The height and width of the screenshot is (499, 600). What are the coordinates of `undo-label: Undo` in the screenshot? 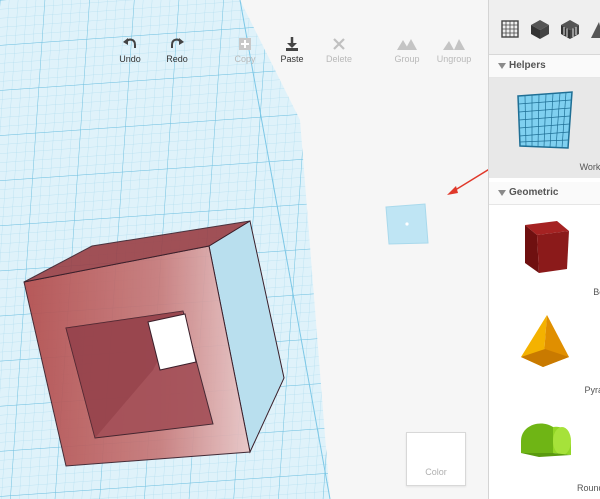 It's located at (130, 59).